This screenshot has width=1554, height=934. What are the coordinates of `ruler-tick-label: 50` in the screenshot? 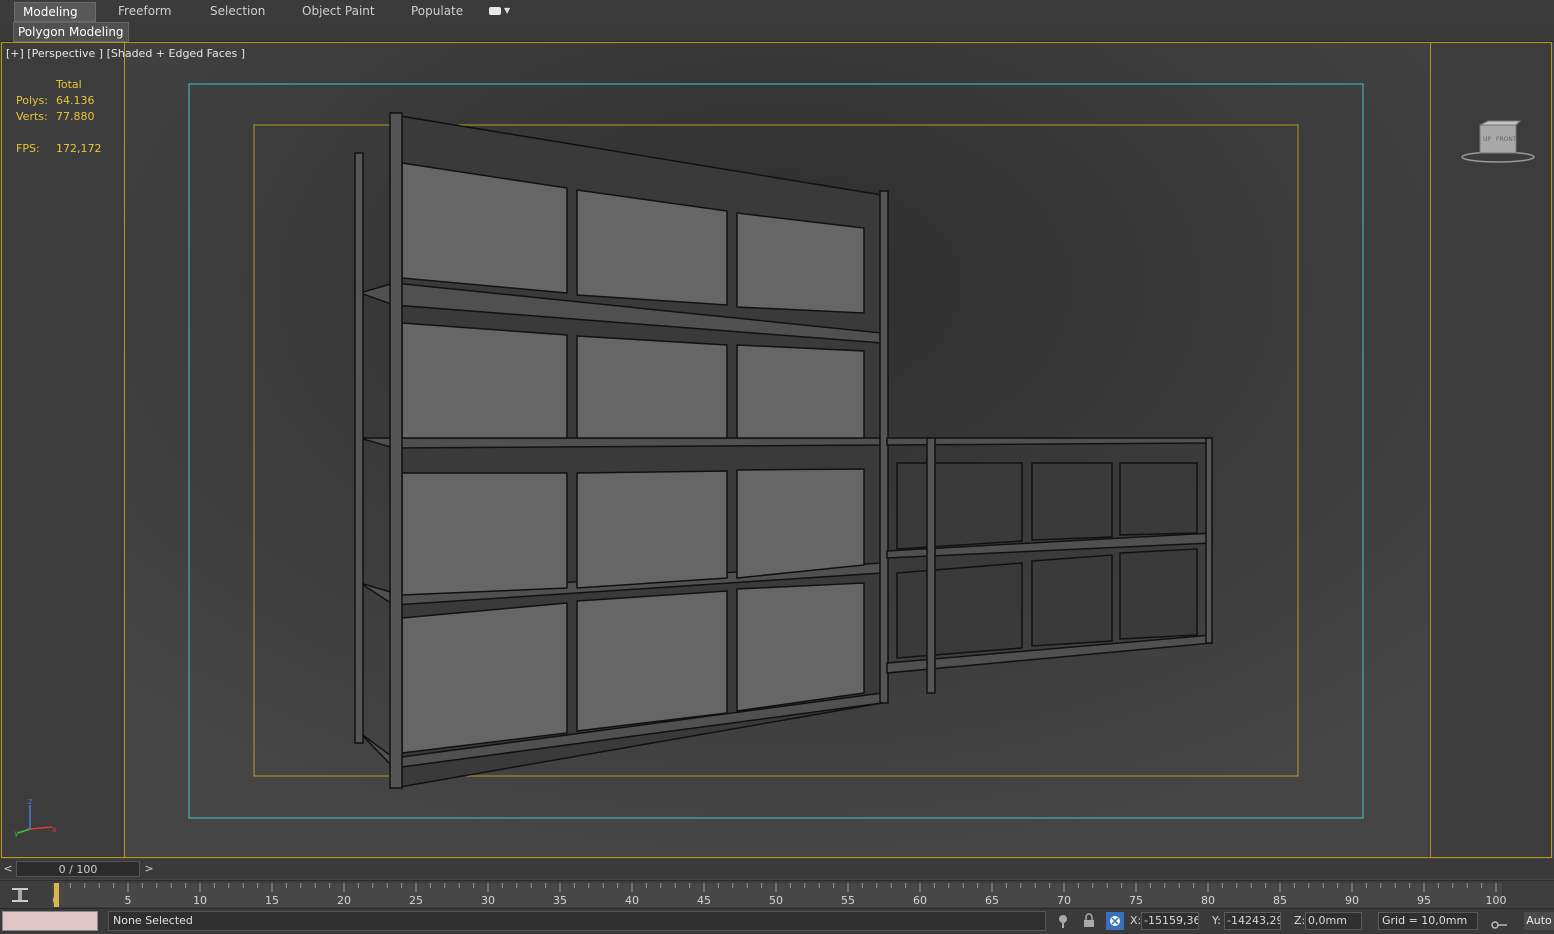 It's located at (776, 900).